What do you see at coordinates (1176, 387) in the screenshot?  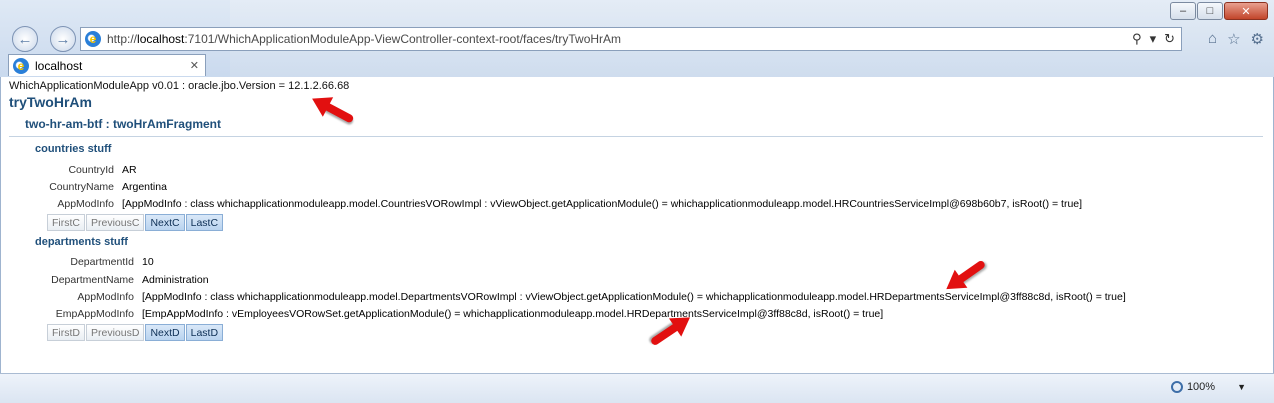 I see `zoom-icon` at bounding box center [1176, 387].